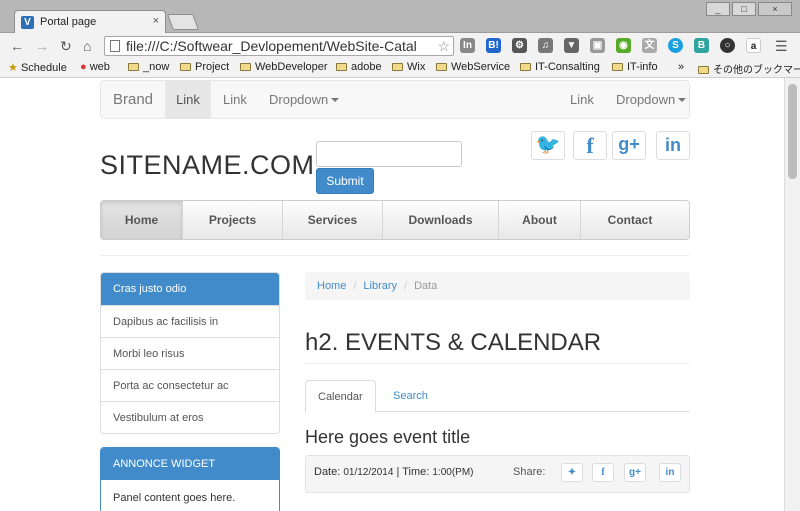 Image resolution: width=800 pixels, height=511 pixels. Describe the element at coordinates (744, 9) in the screenshot. I see `maximize-button: □` at that location.